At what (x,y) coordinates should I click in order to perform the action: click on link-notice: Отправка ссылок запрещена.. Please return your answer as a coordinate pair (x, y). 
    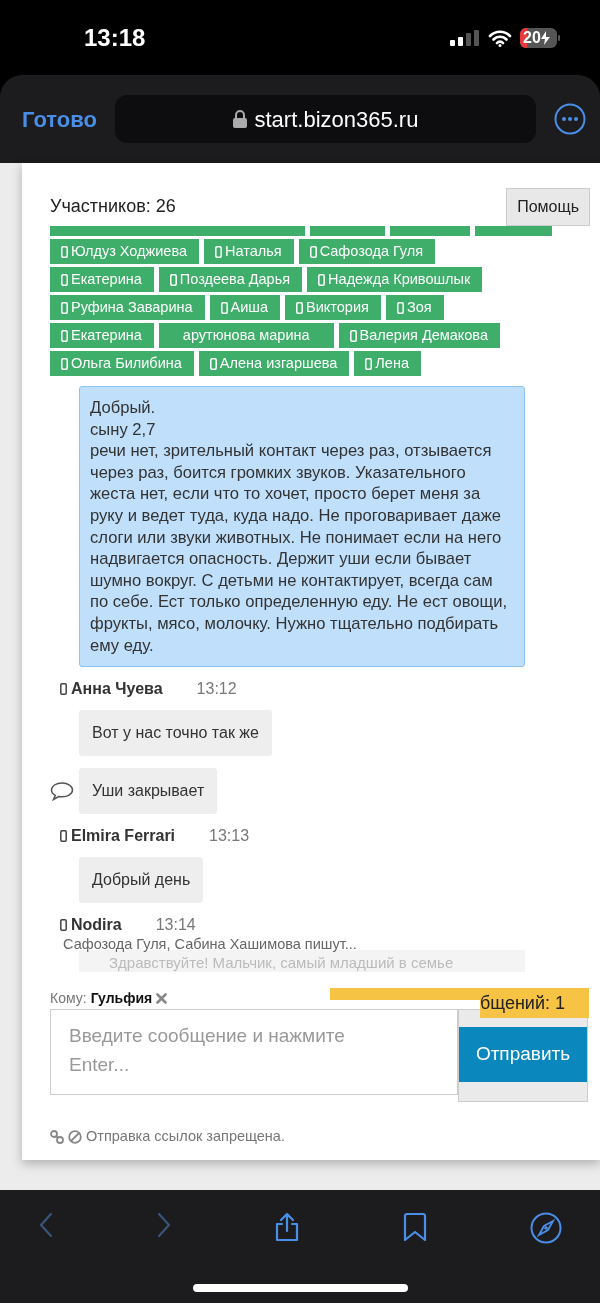
    Looking at the image, I should click on (185, 1137).